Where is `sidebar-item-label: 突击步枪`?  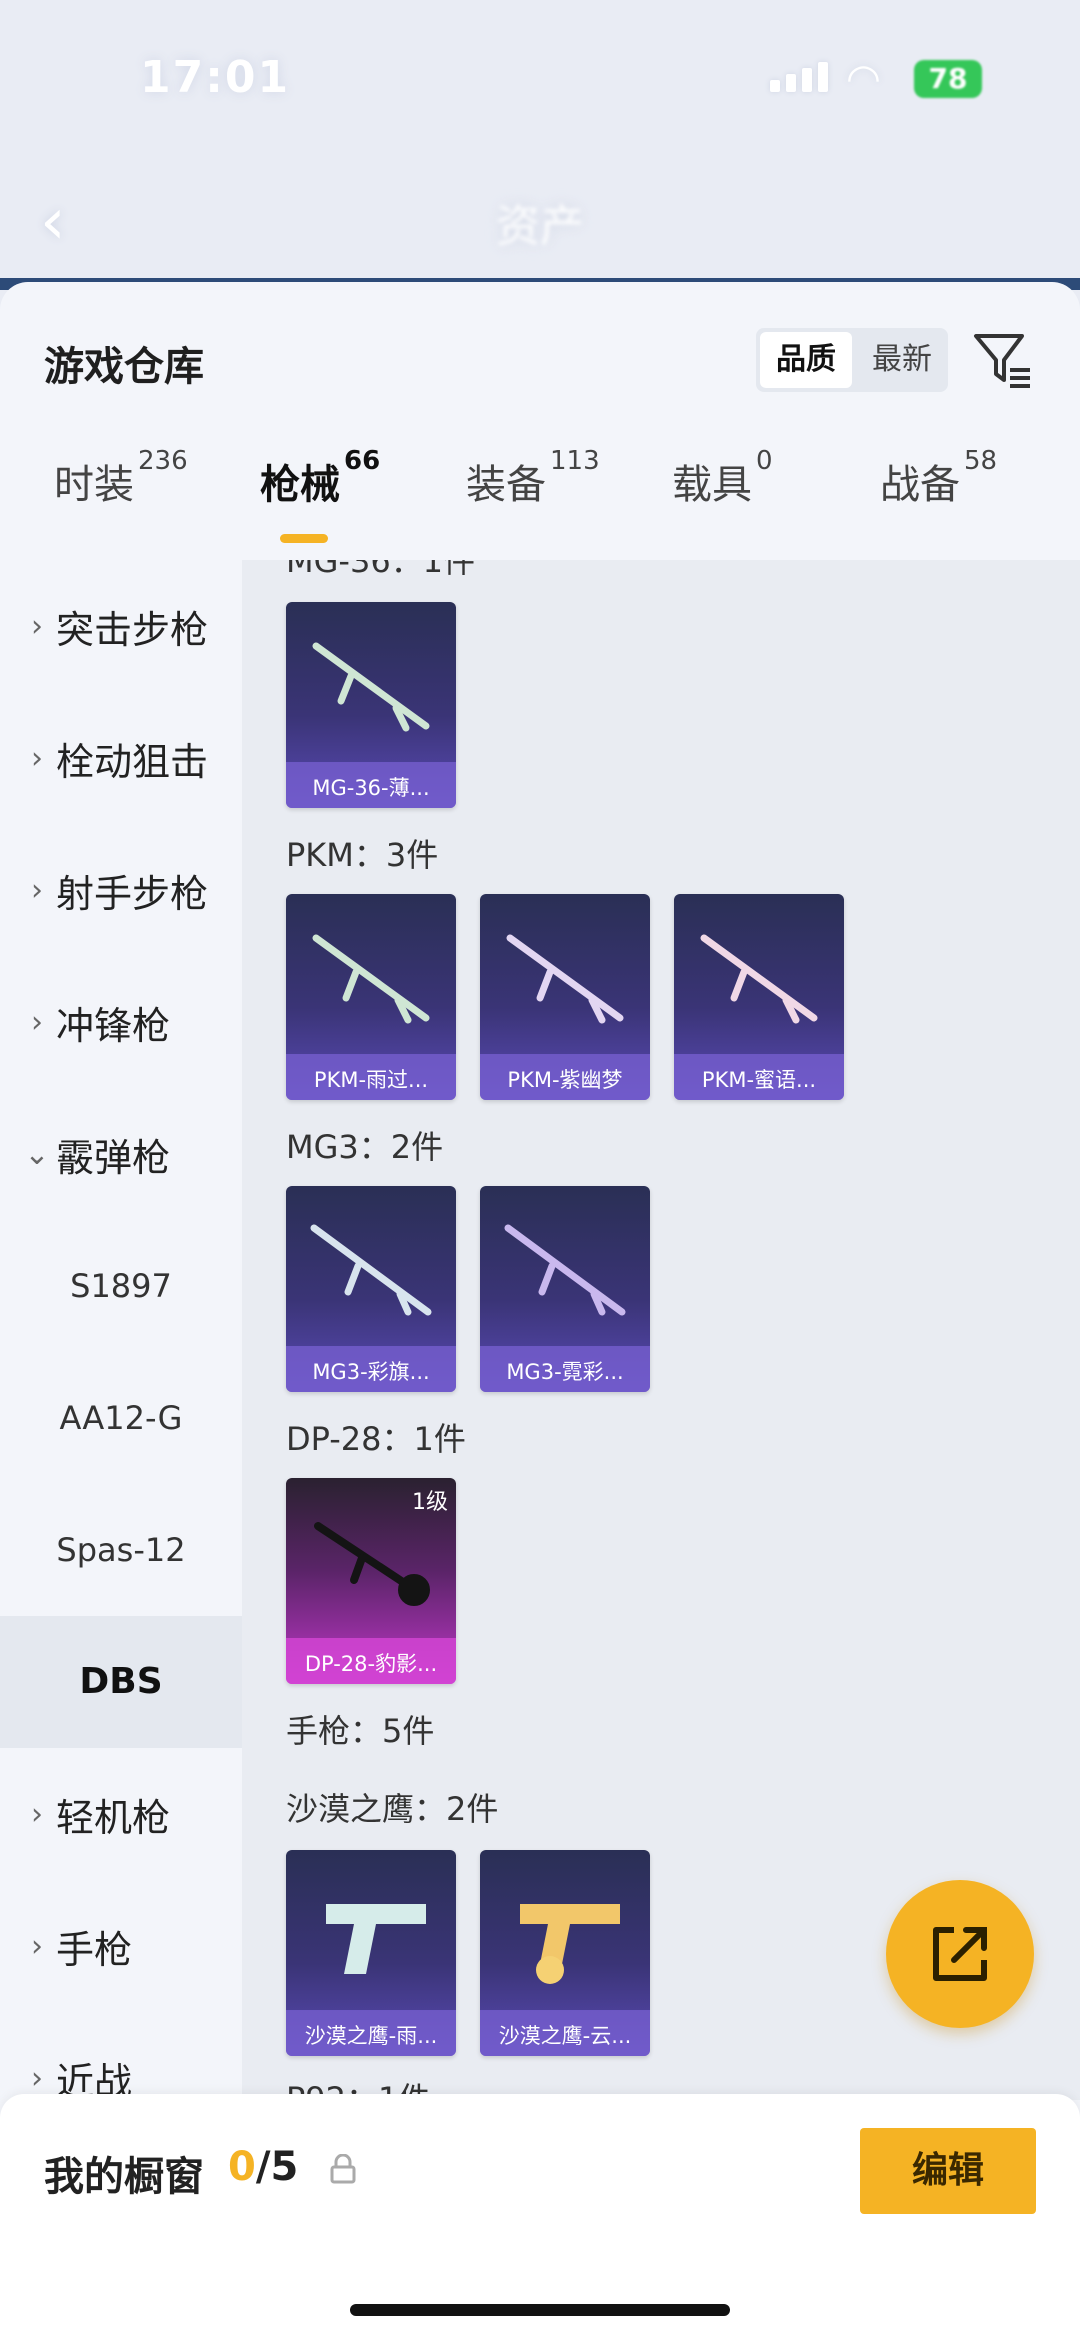
sidebar-item-label: 突击步枪 is located at coordinates (132, 629).